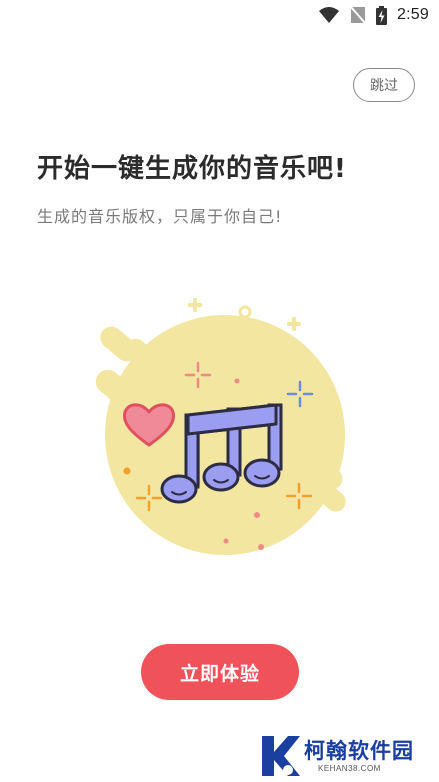 The image size is (439, 782). I want to click on watermark-domain: KEHAN38.COM, so click(349, 768).